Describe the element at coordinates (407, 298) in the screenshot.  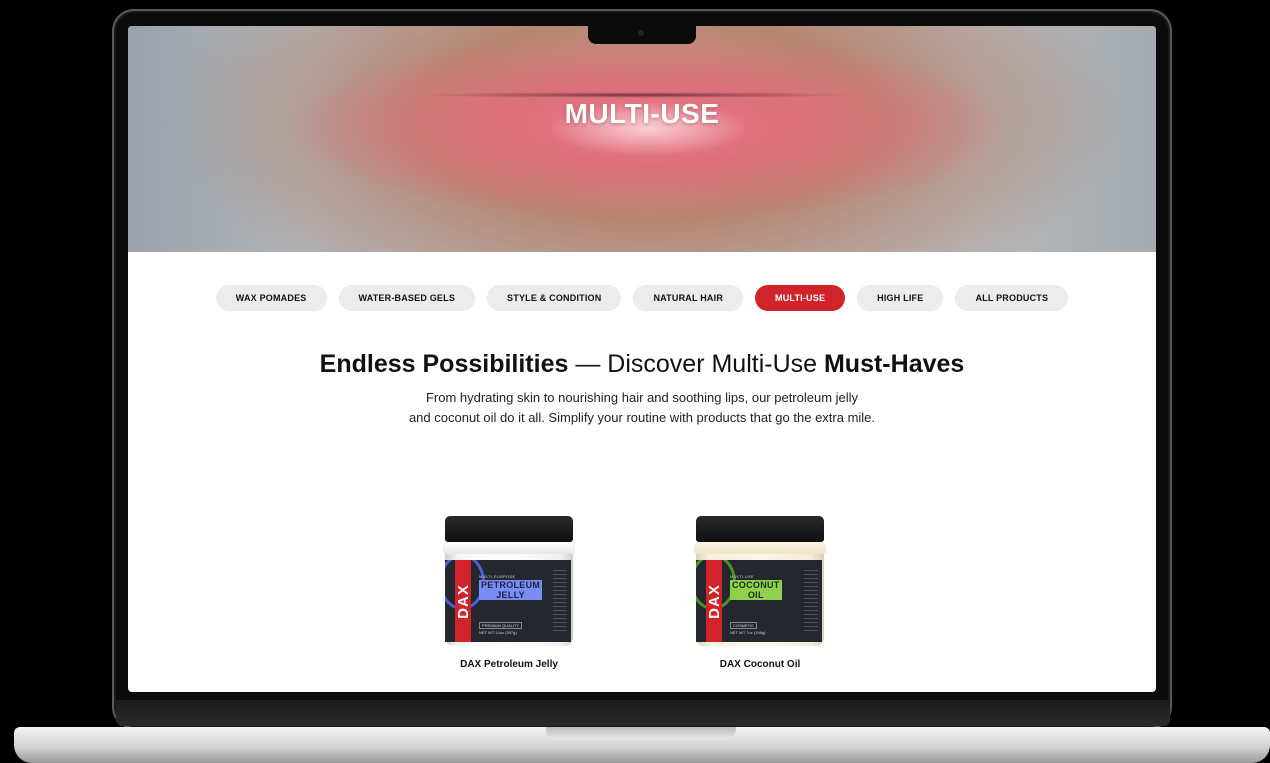
I see `tab-water-based-gels: WATER-BASED GELS` at that location.